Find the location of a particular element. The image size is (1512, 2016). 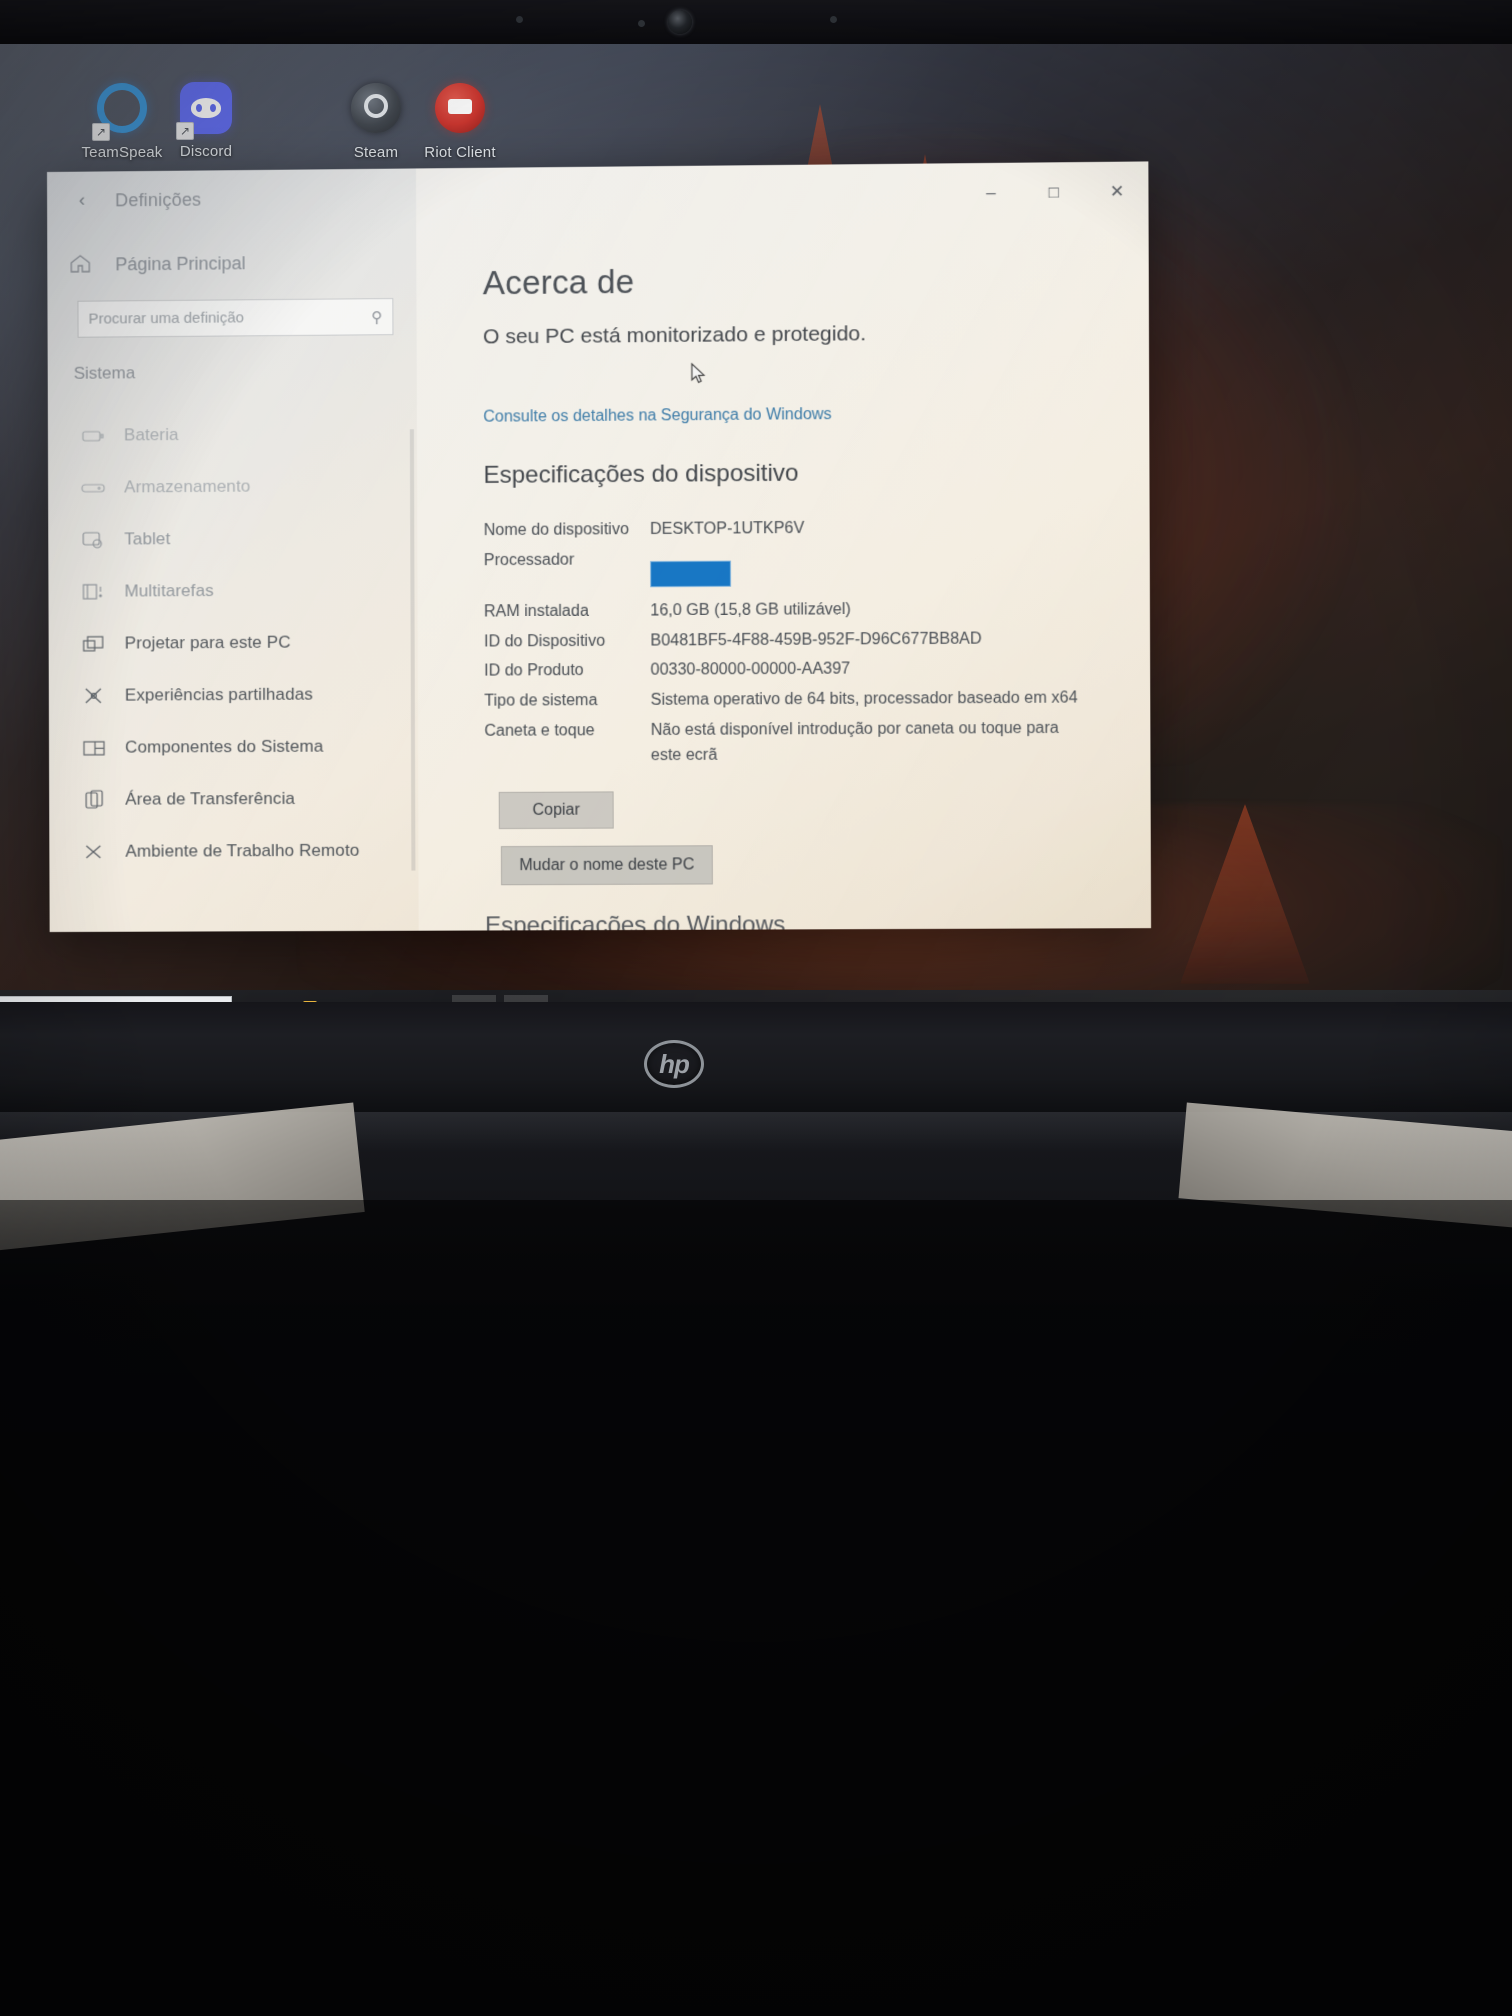

sidebar-home-label: Página Principal is located at coordinates (180, 263).